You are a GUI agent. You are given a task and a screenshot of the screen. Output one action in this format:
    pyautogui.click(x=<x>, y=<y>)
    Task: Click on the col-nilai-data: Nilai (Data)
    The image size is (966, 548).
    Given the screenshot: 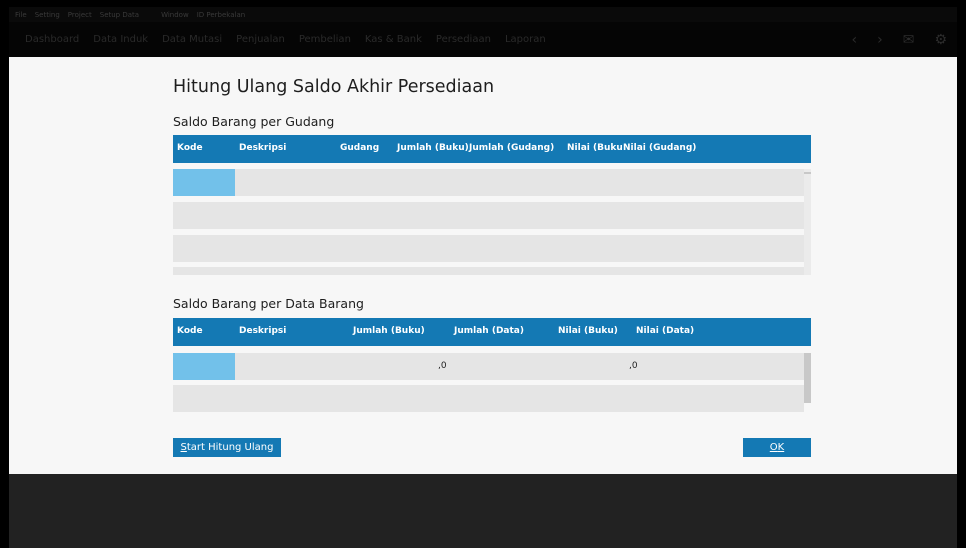 What is the action you would take?
    pyautogui.click(x=665, y=331)
    